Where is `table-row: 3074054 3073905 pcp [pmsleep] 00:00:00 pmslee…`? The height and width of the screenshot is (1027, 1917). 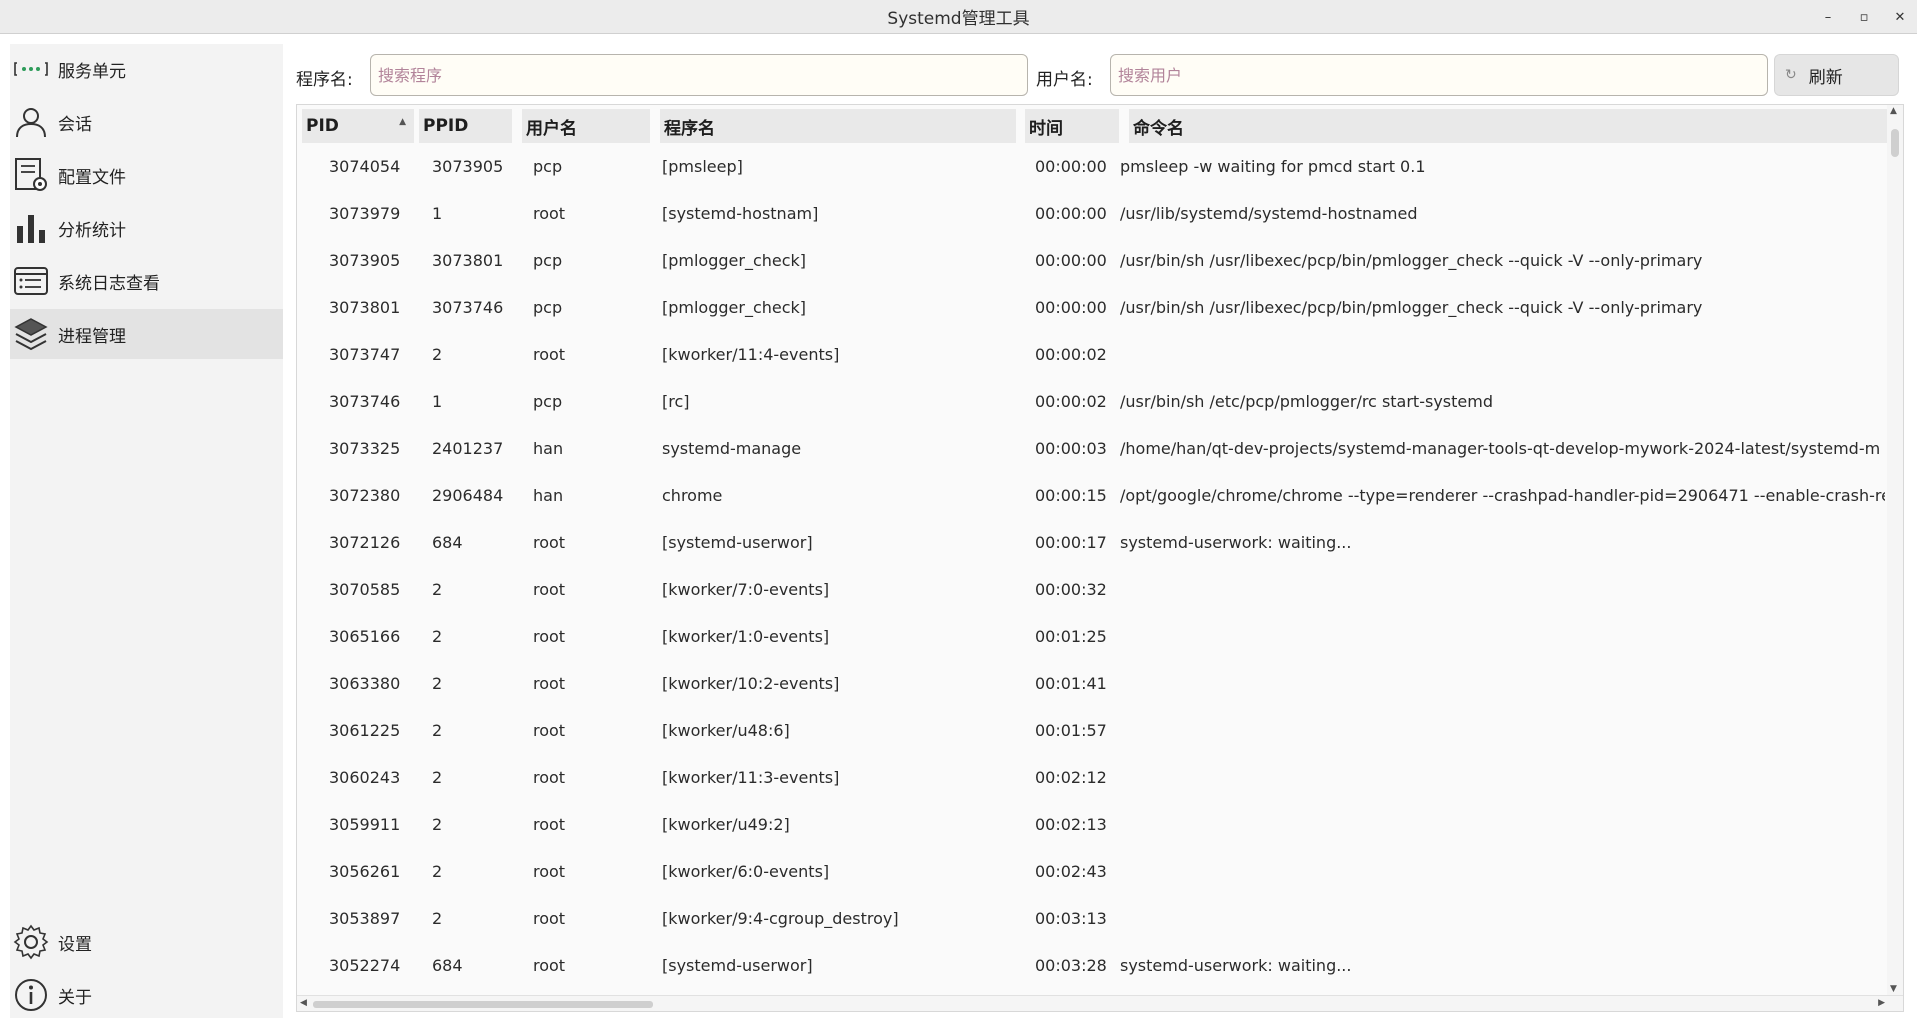 table-row: 3074054 3073905 pcp [pmsleep] 00:00:00 pmslee… is located at coordinates (1092, 166).